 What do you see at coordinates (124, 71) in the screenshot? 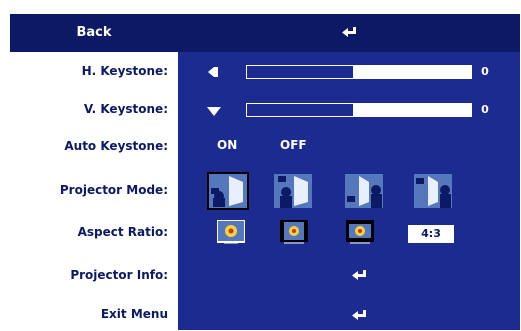
I see `h-keystone-label: H. Keystone:` at bounding box center [124, 71].